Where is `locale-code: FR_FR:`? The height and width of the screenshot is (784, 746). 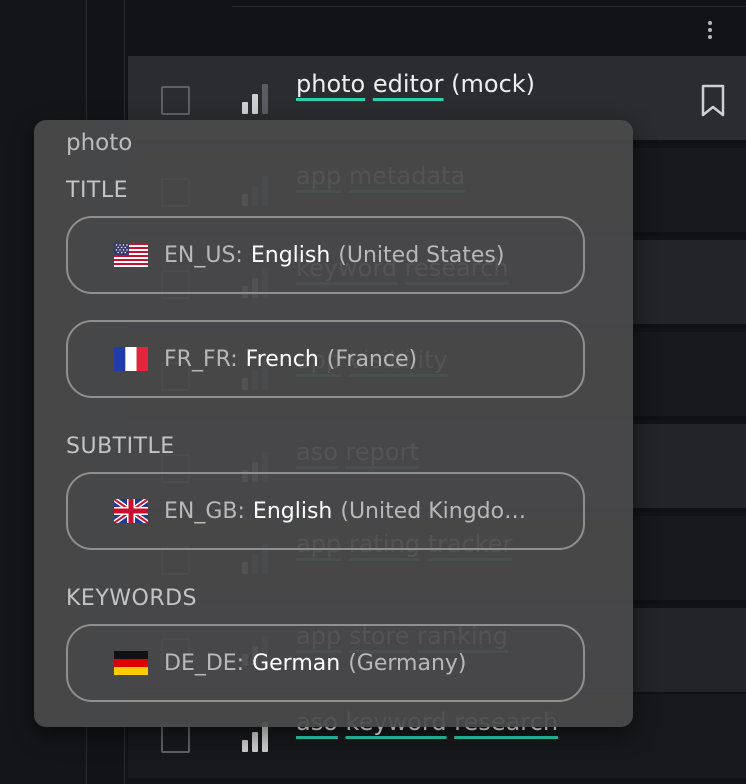
locale-code: FR_FR: is located at coordinates (201, 359).